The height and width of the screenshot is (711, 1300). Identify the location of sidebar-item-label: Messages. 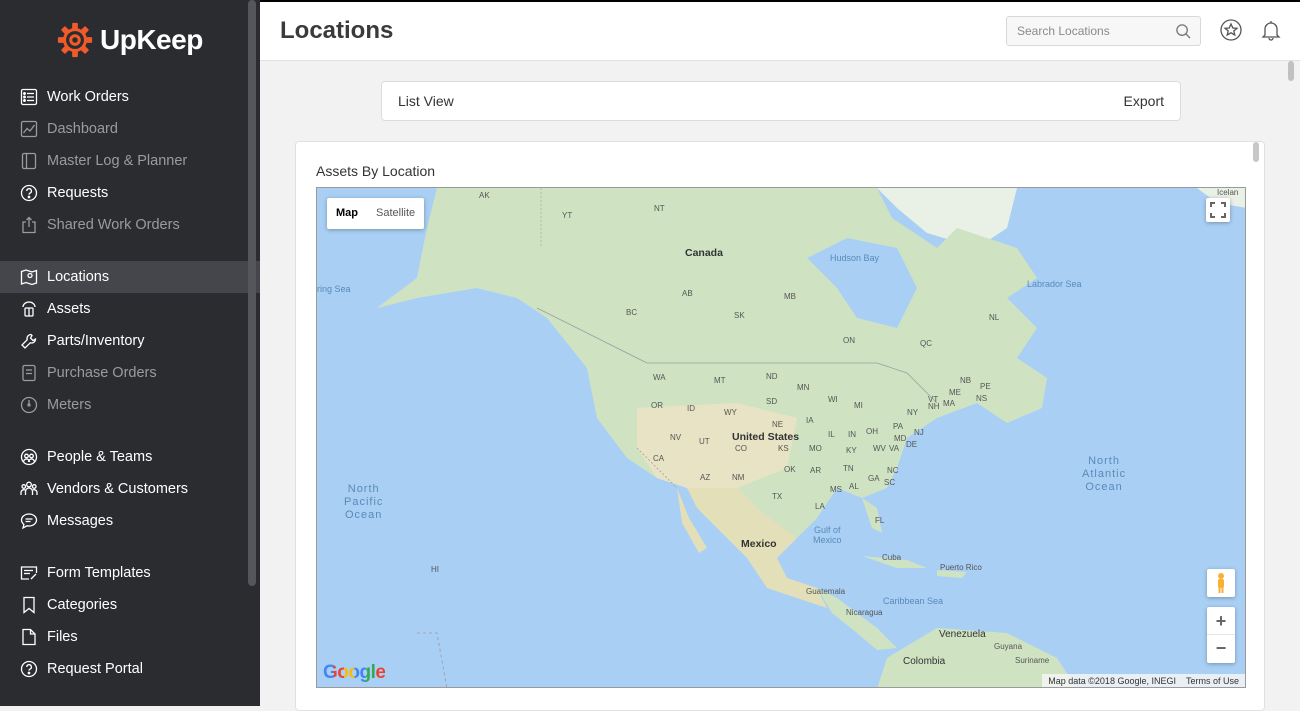
(80, 521).